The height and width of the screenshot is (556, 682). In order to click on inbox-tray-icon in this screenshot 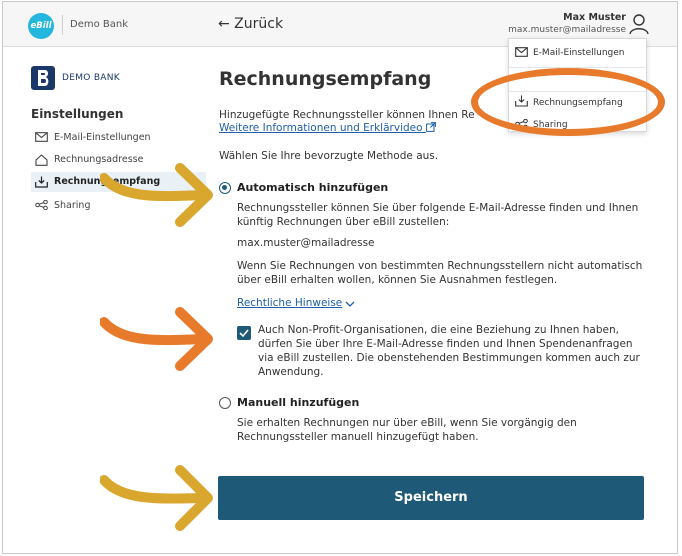, I will do `click(41, 182)`.